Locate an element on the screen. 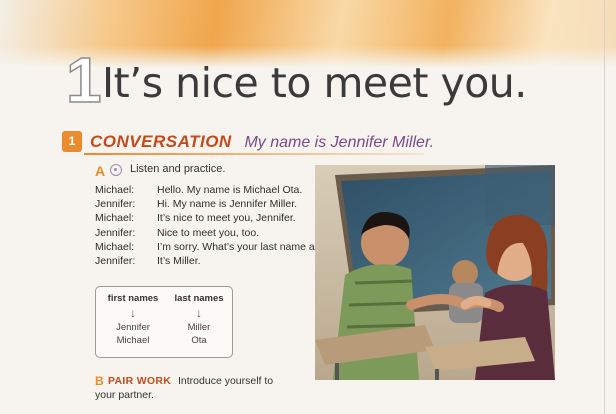  section-label: CONVERSATION is located at coordinates (161, 141).